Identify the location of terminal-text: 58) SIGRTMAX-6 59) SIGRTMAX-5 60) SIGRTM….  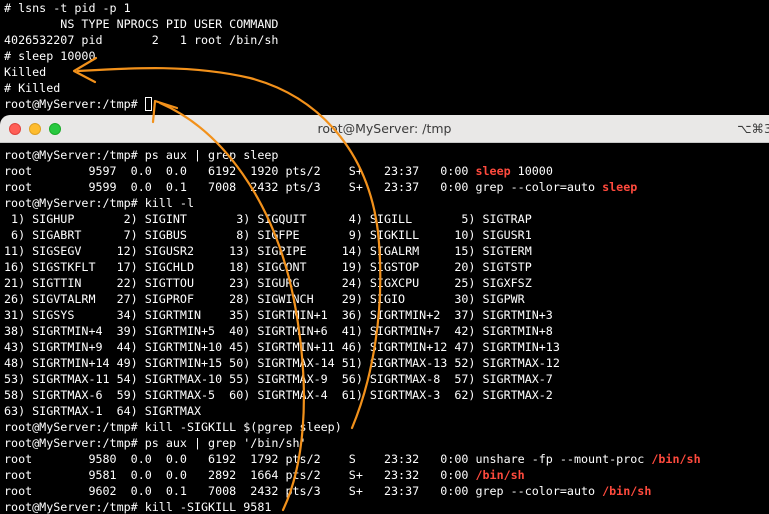
(278, 395).